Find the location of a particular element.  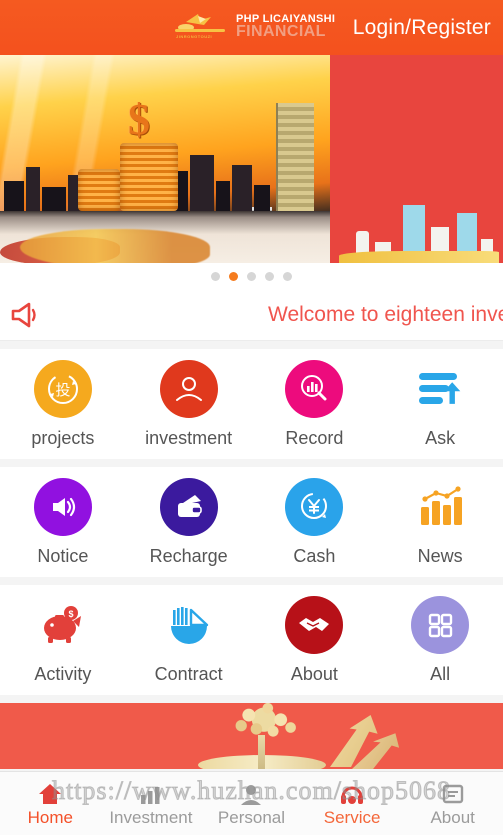

bird-logo-icon: JINRONGTOUZI is located at coordinates (202, 28).